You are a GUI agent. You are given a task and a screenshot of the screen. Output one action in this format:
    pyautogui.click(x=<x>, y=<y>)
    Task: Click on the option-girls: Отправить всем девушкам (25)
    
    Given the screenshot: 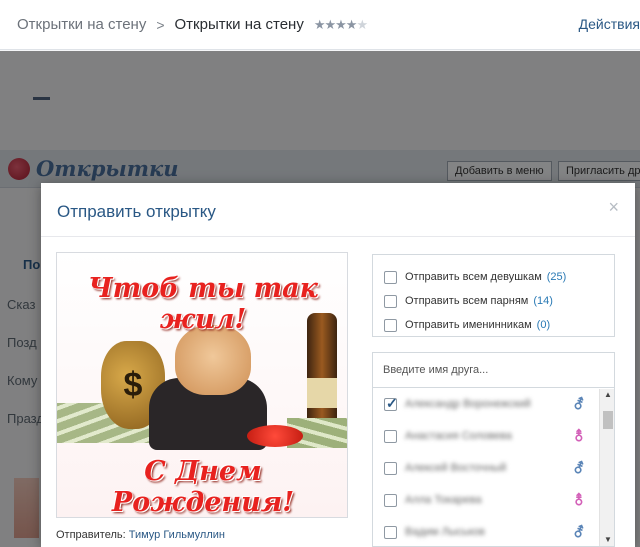 What is the action you would take?
    pyautogui.click(x=493, y=277)
    